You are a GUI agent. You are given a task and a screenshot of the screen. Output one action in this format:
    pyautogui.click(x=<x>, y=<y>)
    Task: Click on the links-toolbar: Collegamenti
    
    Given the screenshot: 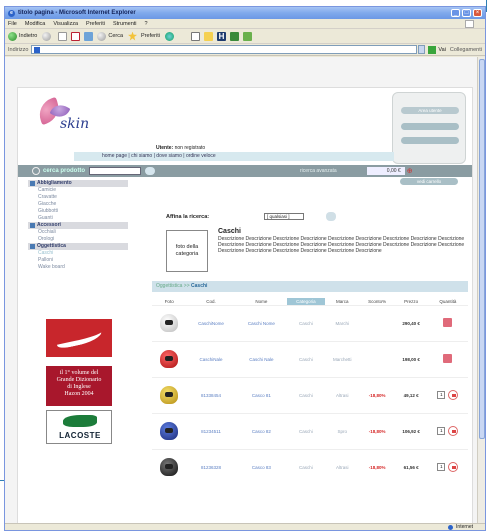 What is the action you would take?
    pyautogui.click(x=466, y=50)
    